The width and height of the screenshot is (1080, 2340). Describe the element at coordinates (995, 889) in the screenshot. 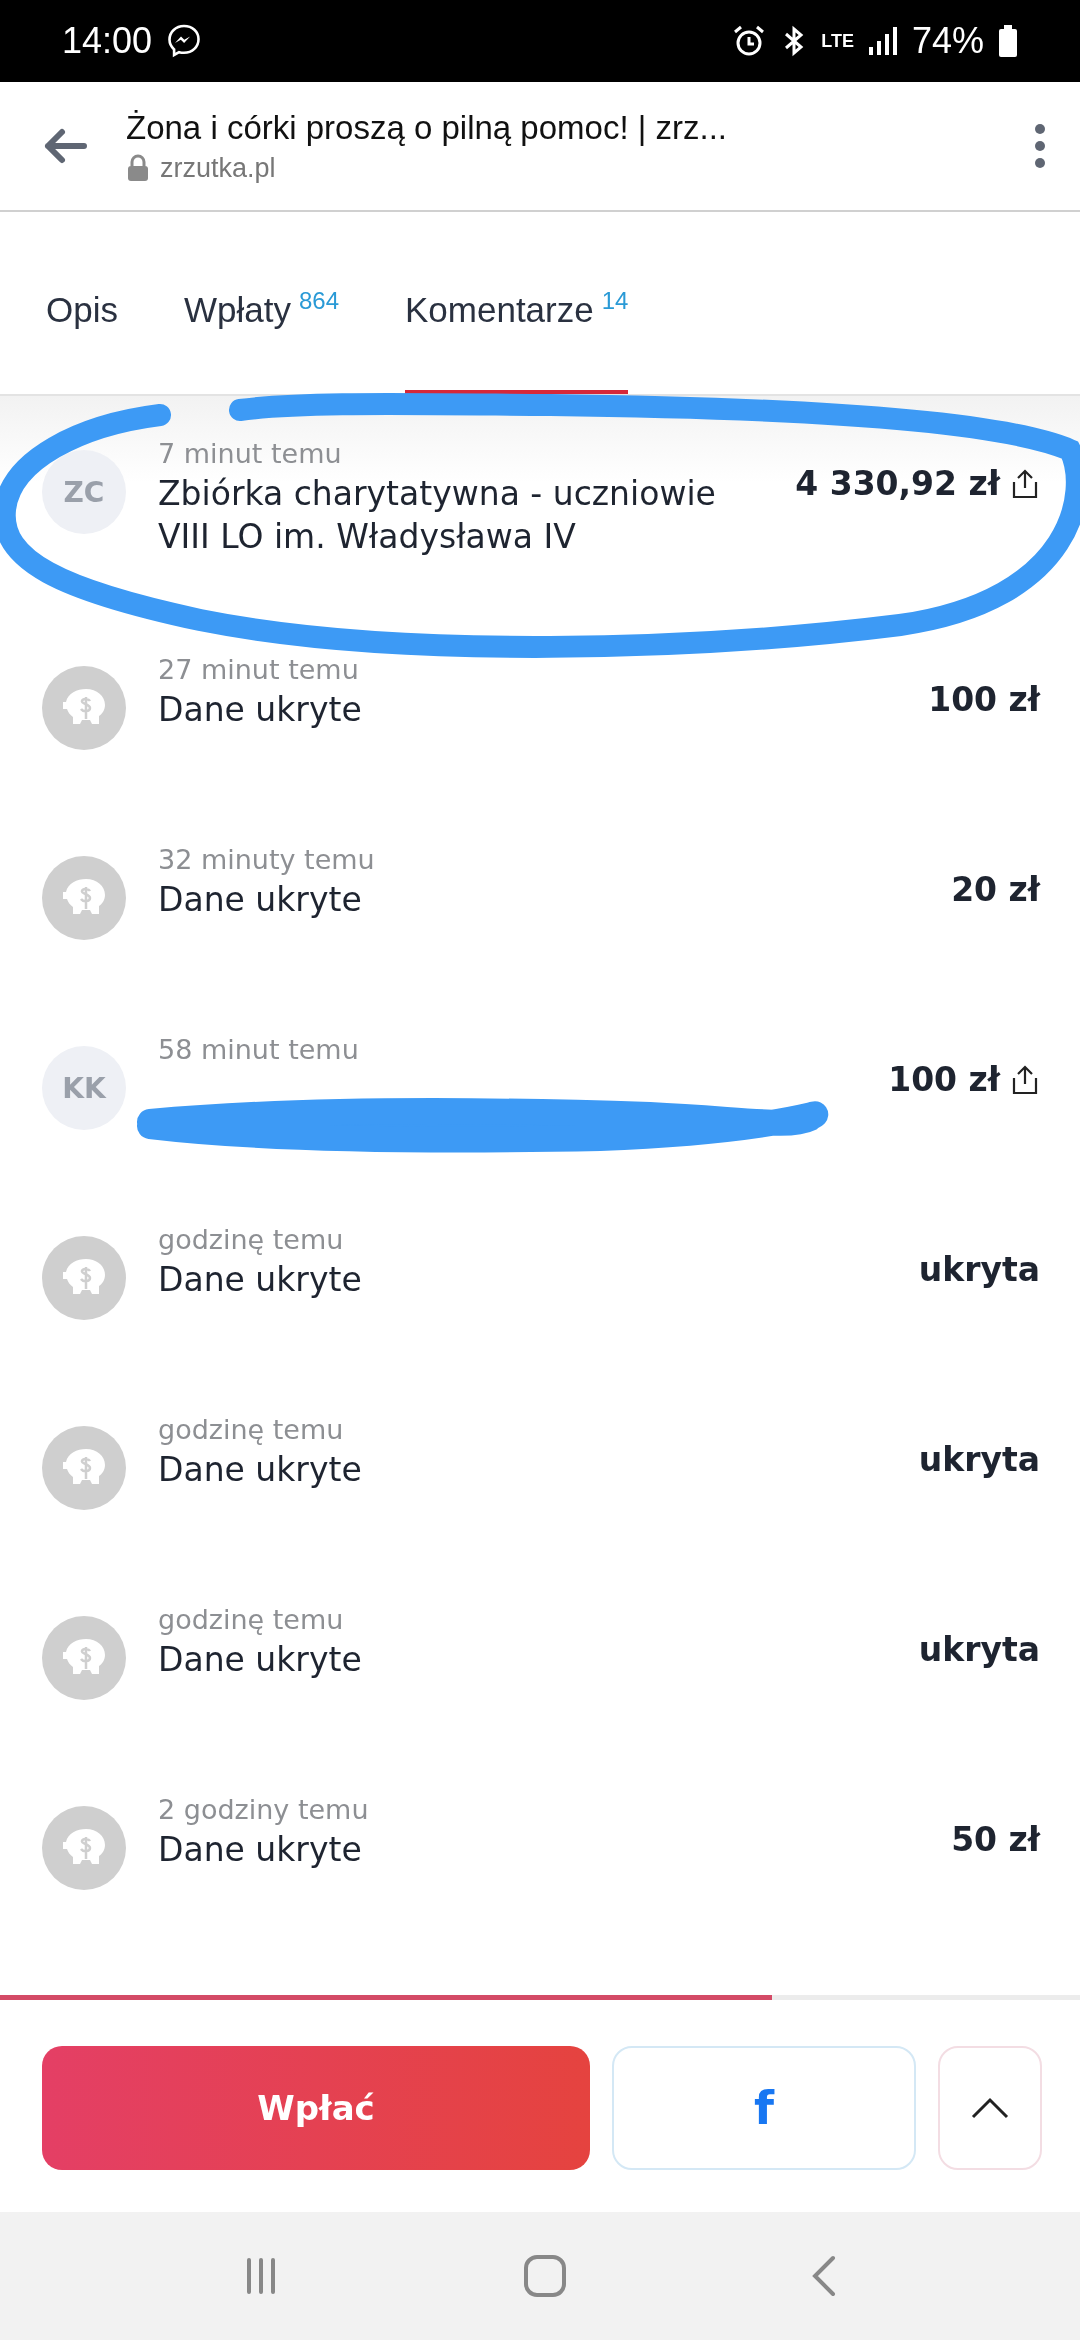

I see `donation-amount: 20 zł` at that location.